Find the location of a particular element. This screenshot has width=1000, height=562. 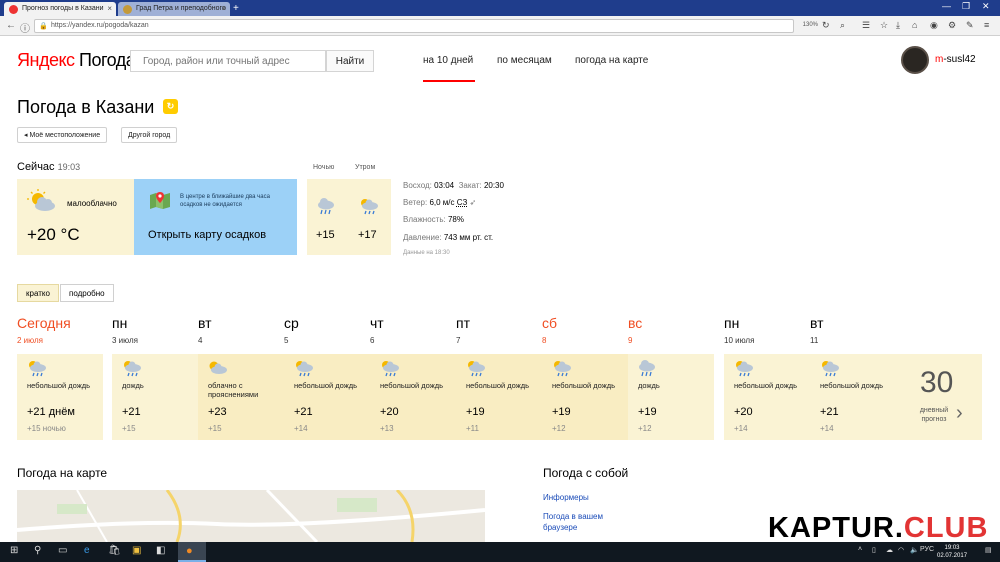

nav-by-months: по месяцам is located at coordinates (524, 60).